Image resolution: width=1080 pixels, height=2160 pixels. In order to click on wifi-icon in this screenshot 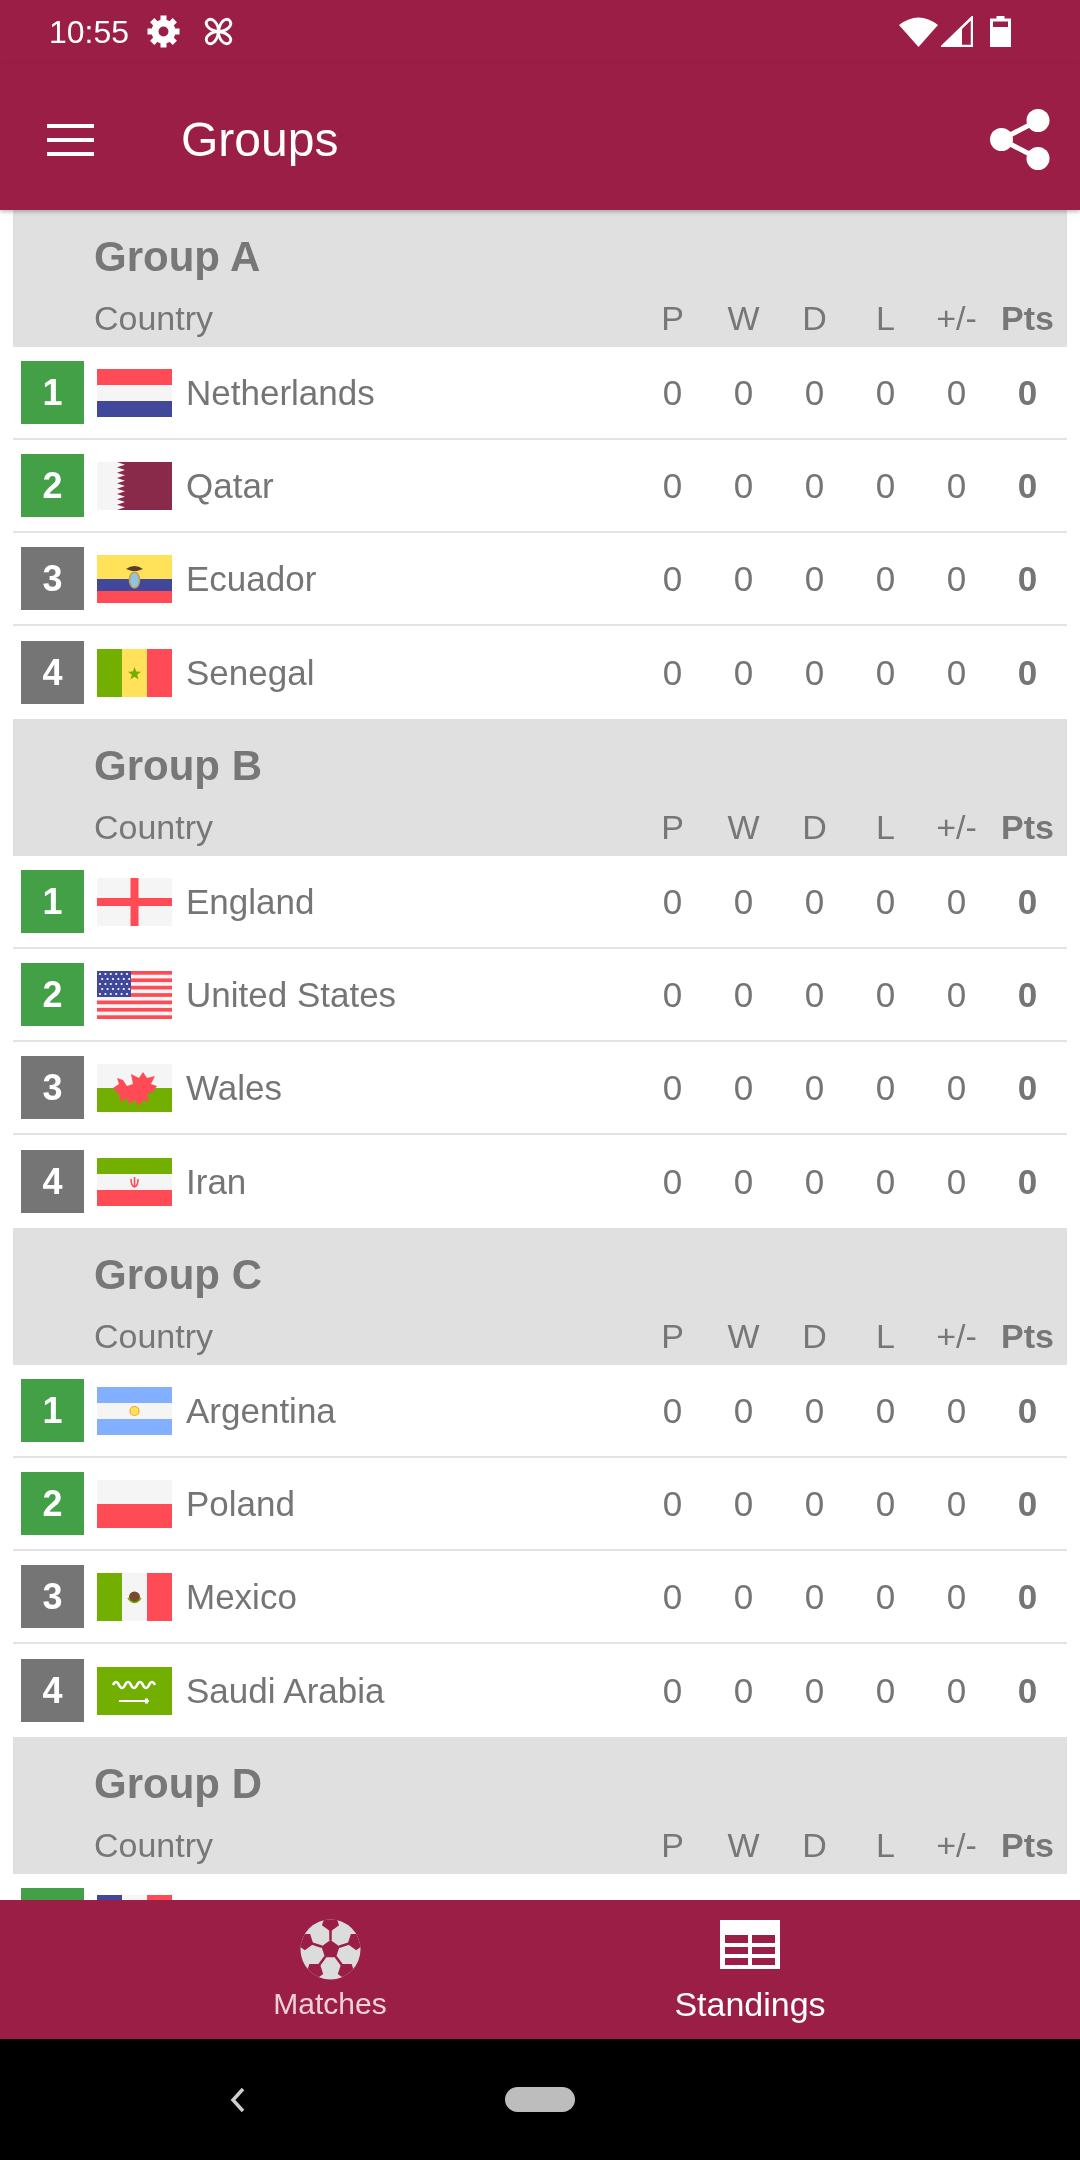, I will do `click(918, 31)`.